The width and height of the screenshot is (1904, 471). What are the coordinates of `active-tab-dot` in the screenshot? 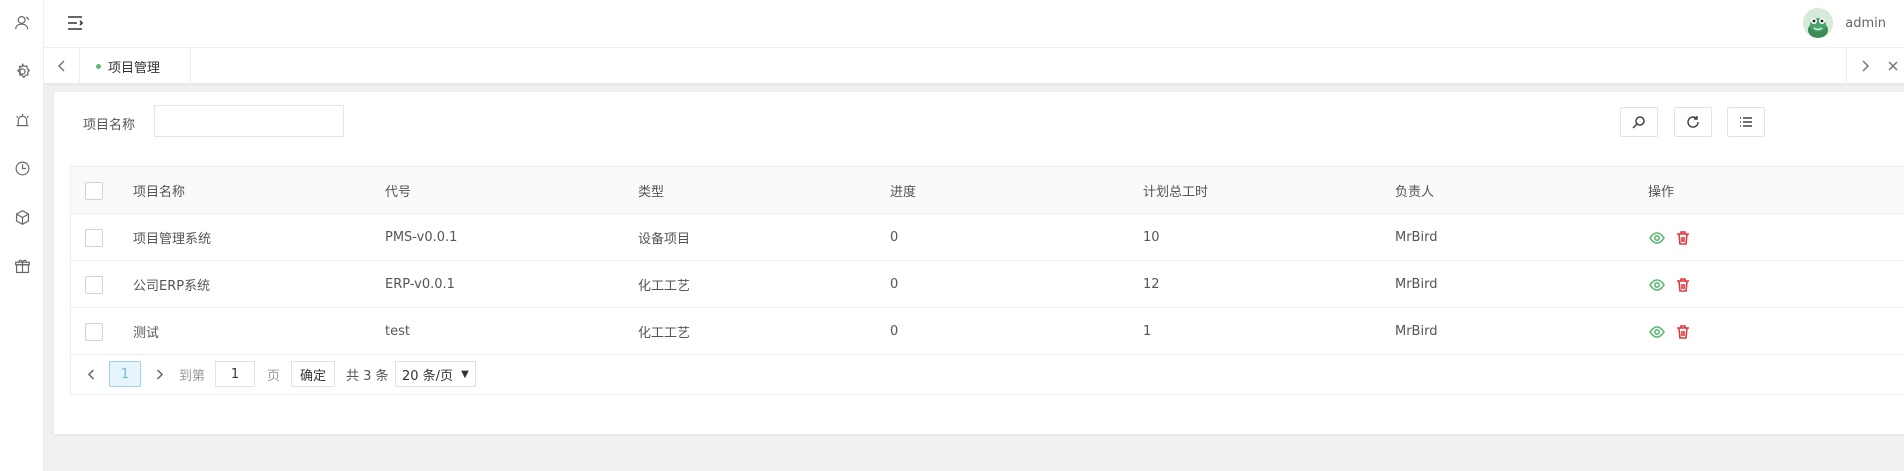 It's located at (98, 66).